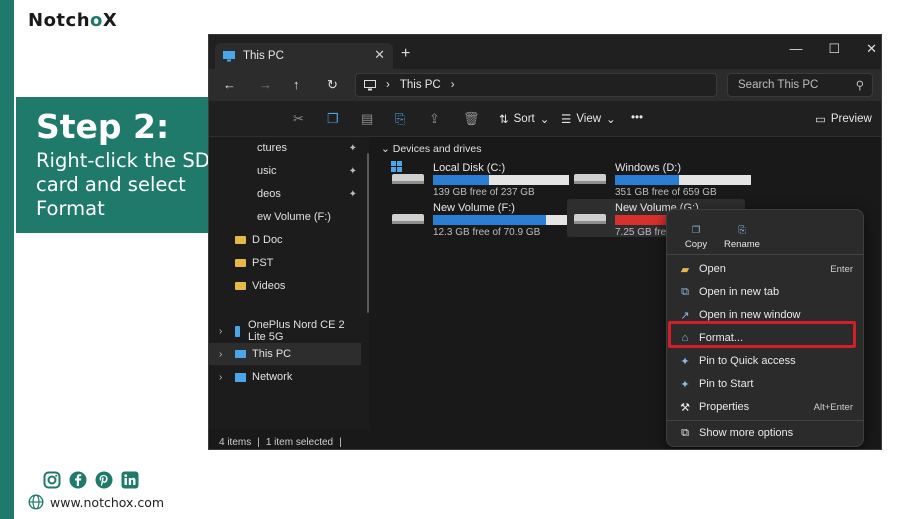 Image resolution: width=922 pixels, height=519 pixels. Describe the element at coordinates (240, 377) in the screenshot. I see `network-icon` at that location.